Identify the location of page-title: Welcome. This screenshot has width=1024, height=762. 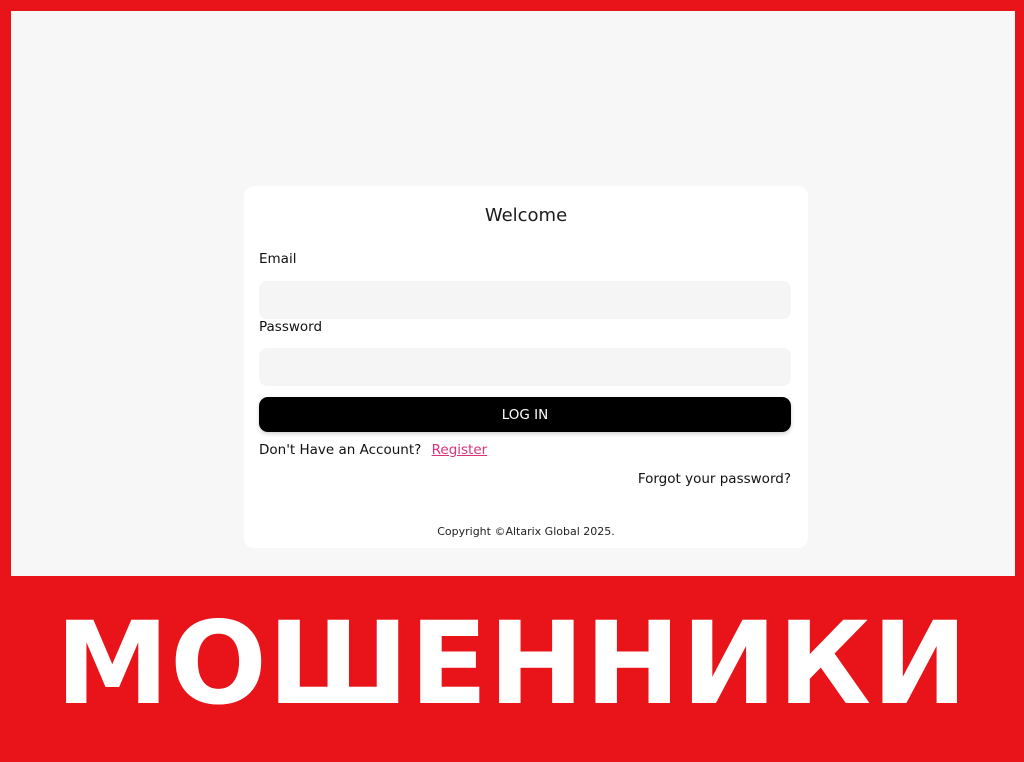
(526, 215).